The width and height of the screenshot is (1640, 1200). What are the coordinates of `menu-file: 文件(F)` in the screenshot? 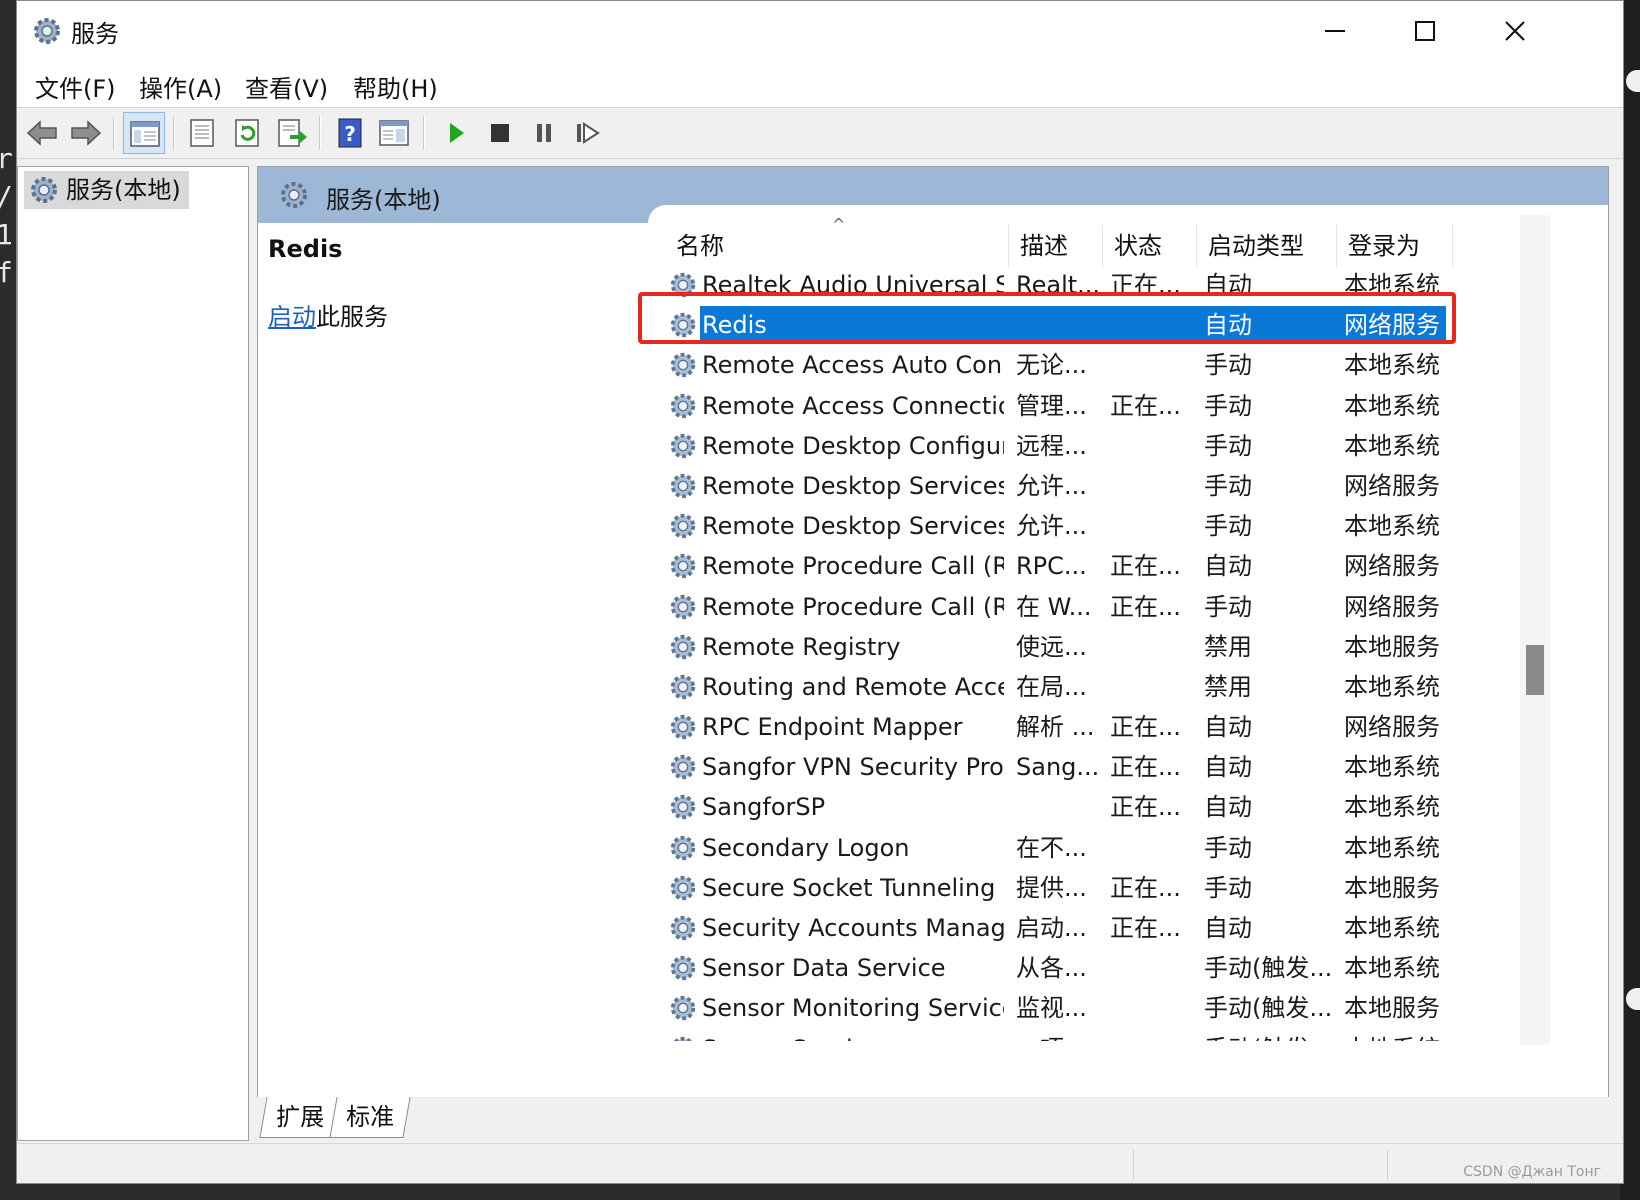 It's located at (75, 86).